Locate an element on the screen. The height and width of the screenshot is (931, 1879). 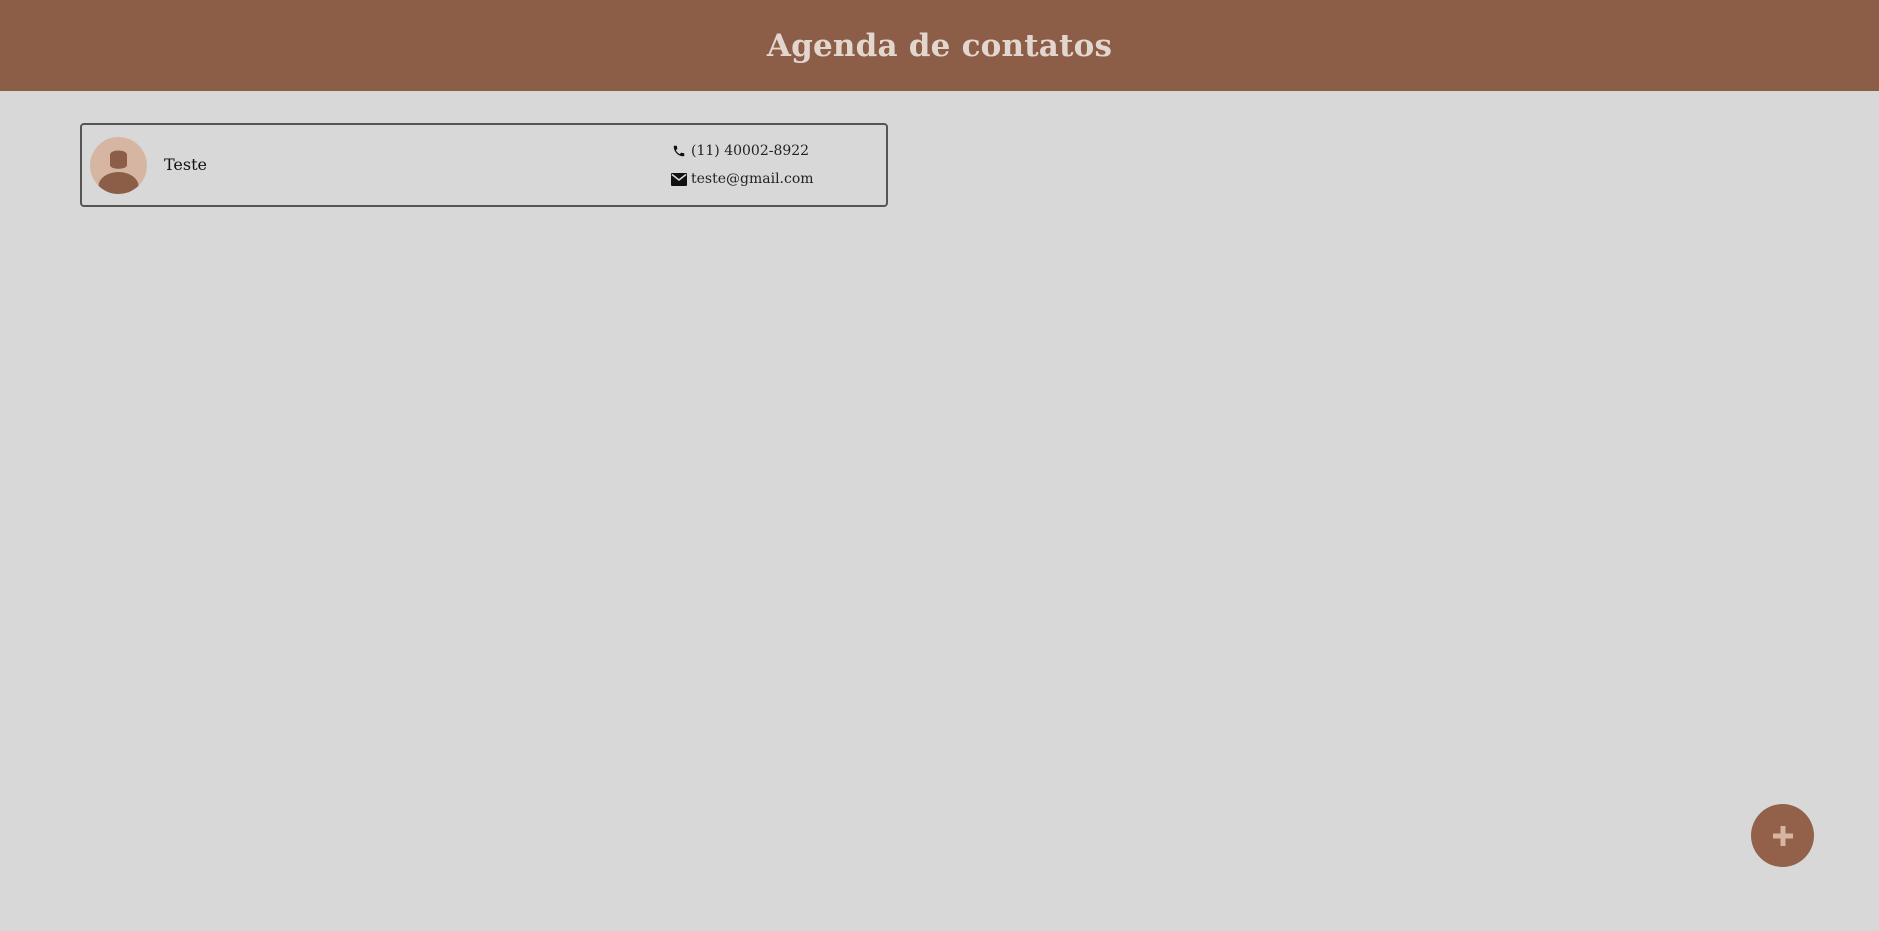
contact-email: teste@gmail.com is located at coordinates (752, 179).